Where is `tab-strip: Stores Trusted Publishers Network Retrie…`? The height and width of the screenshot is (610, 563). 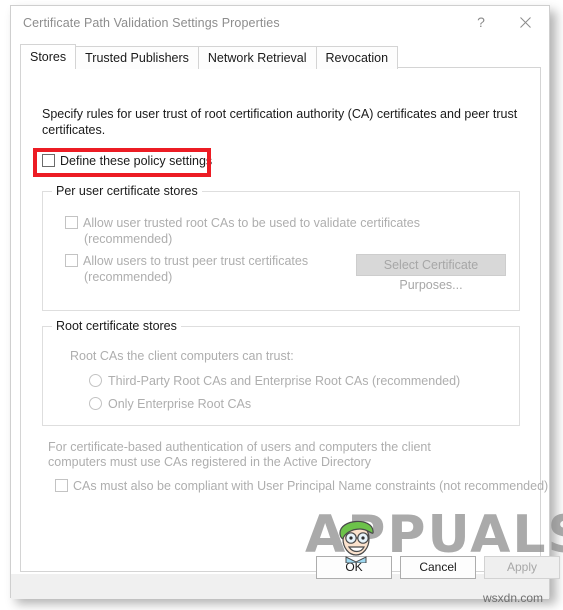
tab-strip: Stores Trusted Publishers Network Retrie… is located at coordinates (209, 56).